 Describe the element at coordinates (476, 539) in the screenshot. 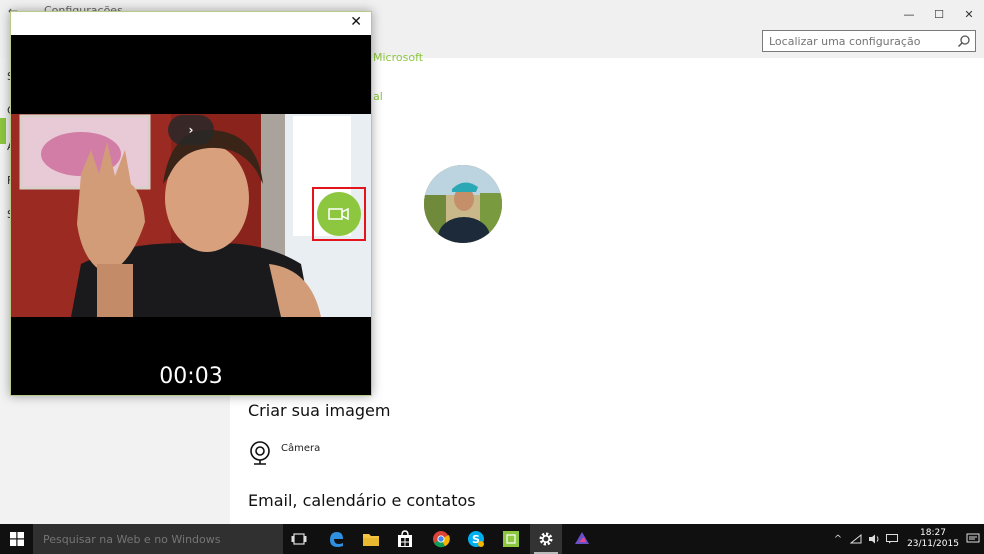

I see `skype-icon: S` at that location.